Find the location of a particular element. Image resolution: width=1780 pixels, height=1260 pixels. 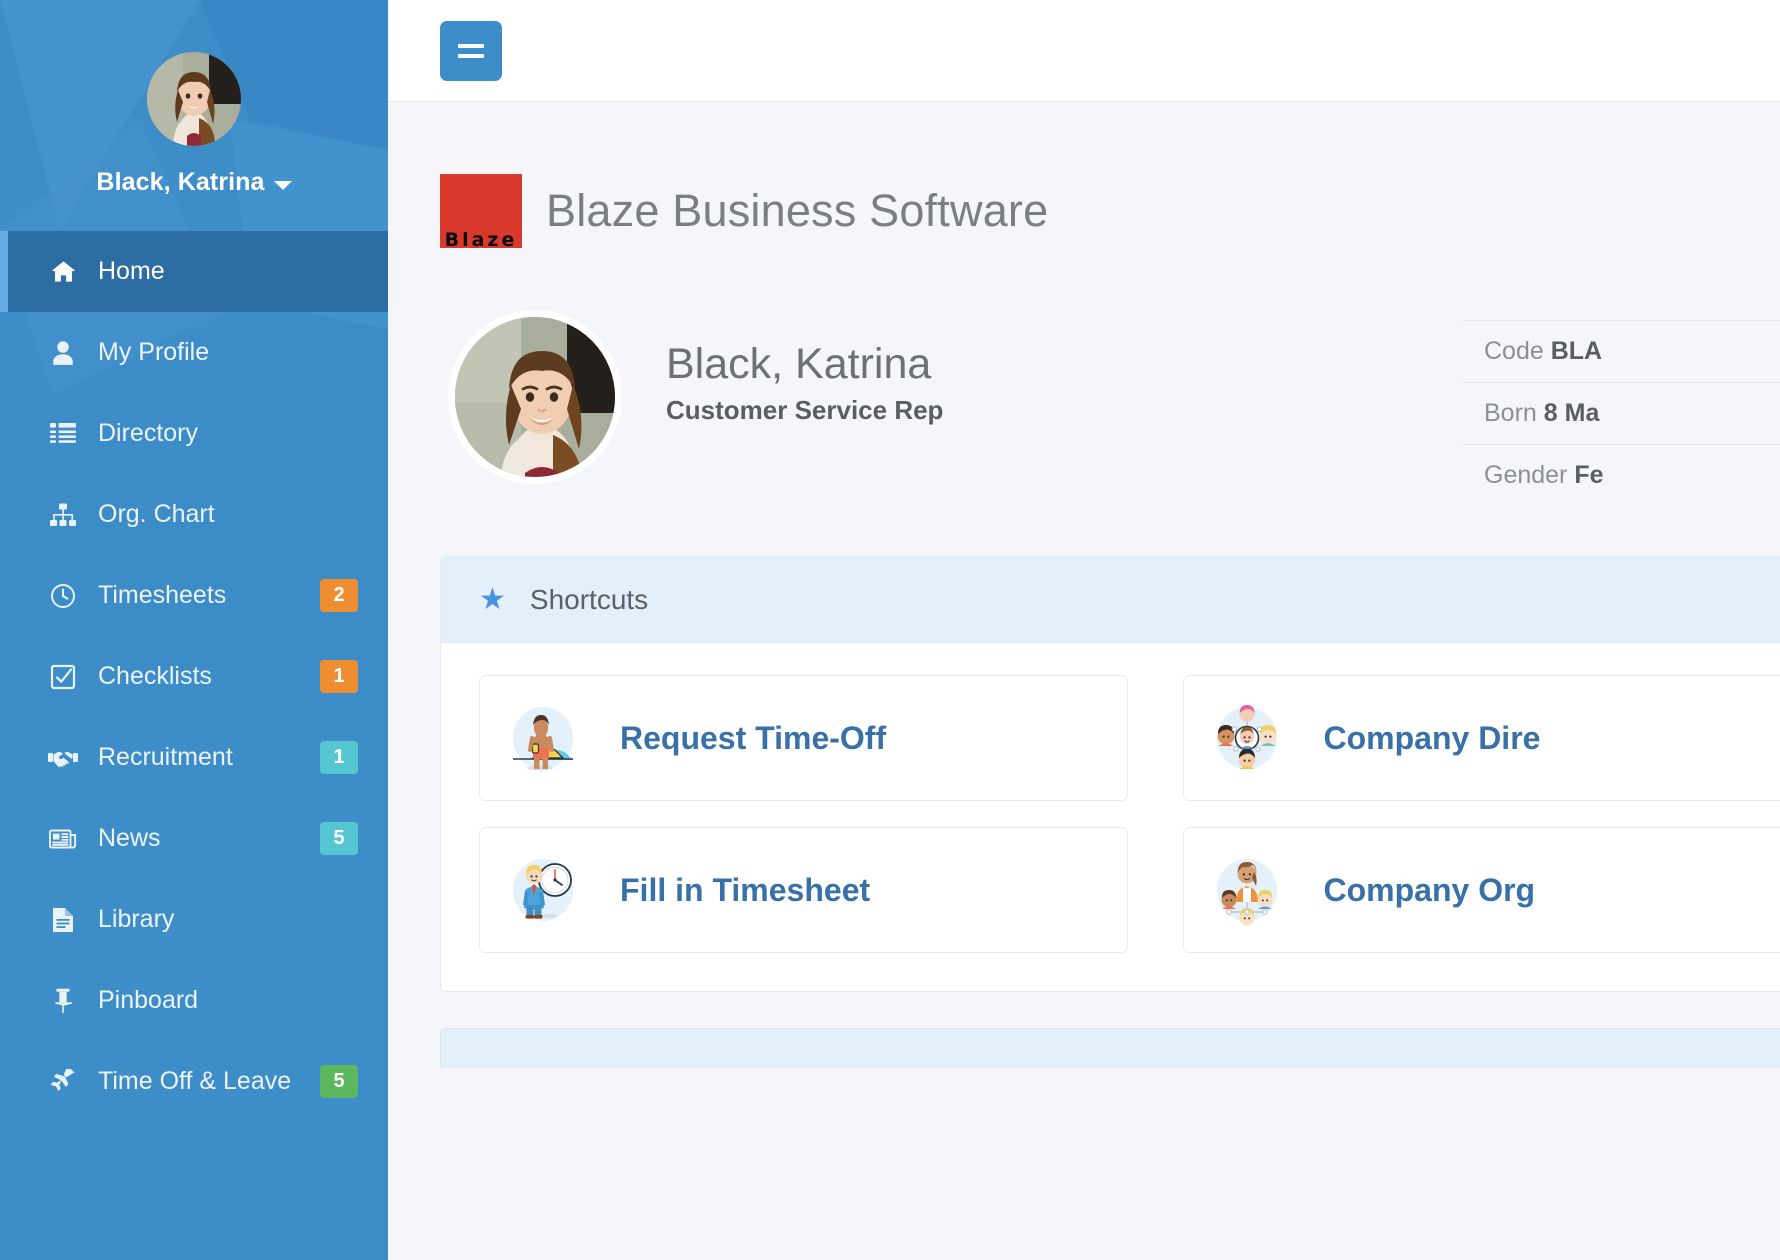

info-label: Gender is located at coordinates (1526, 475).